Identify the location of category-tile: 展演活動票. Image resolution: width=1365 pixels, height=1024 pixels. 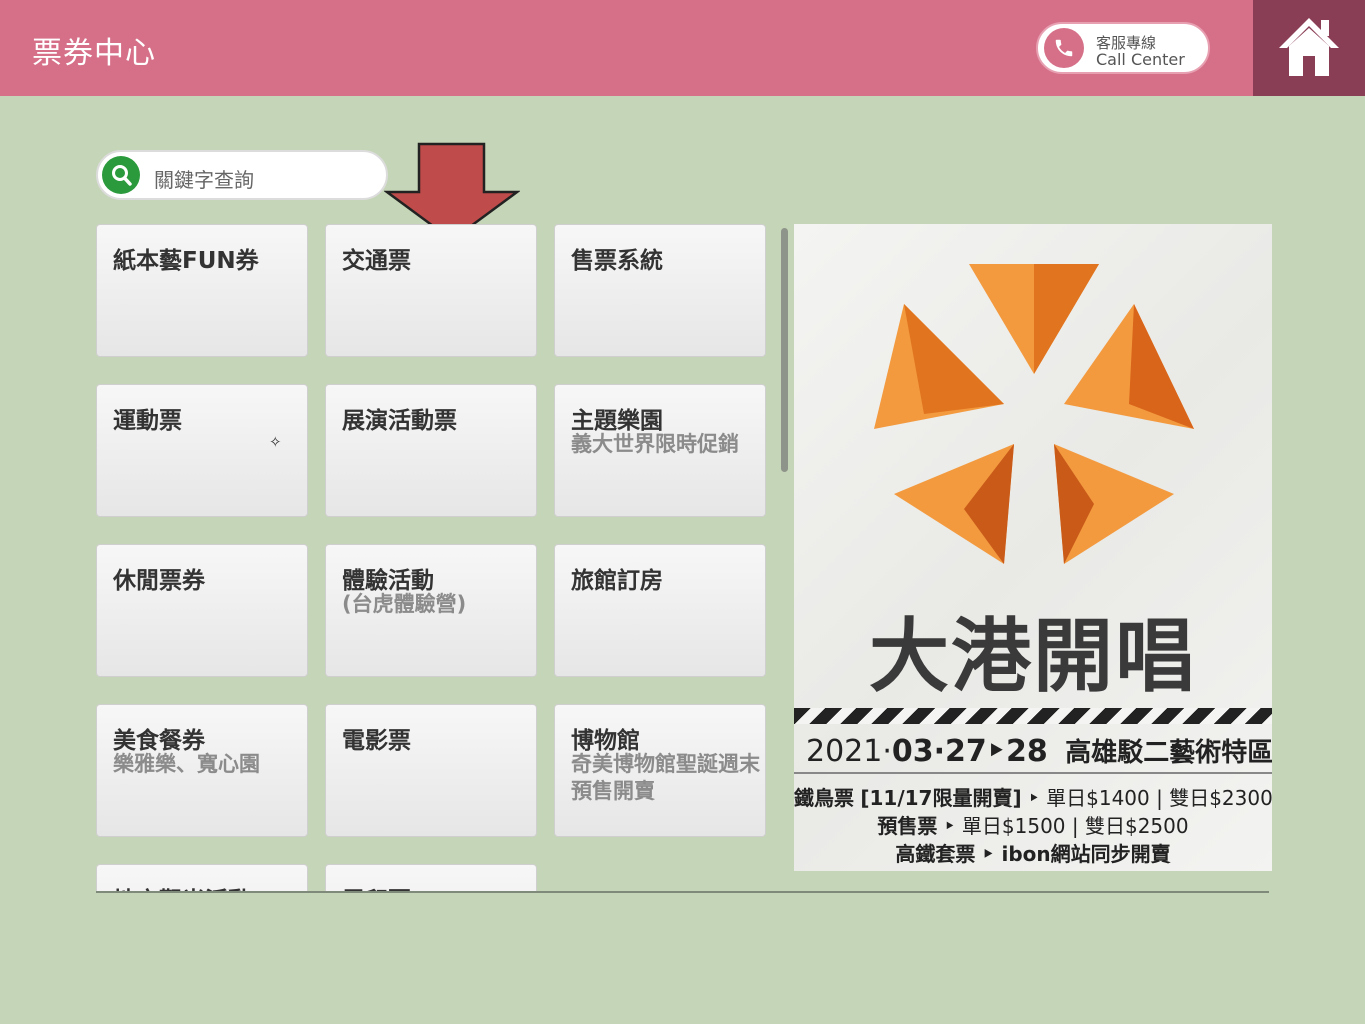
(431, 450).